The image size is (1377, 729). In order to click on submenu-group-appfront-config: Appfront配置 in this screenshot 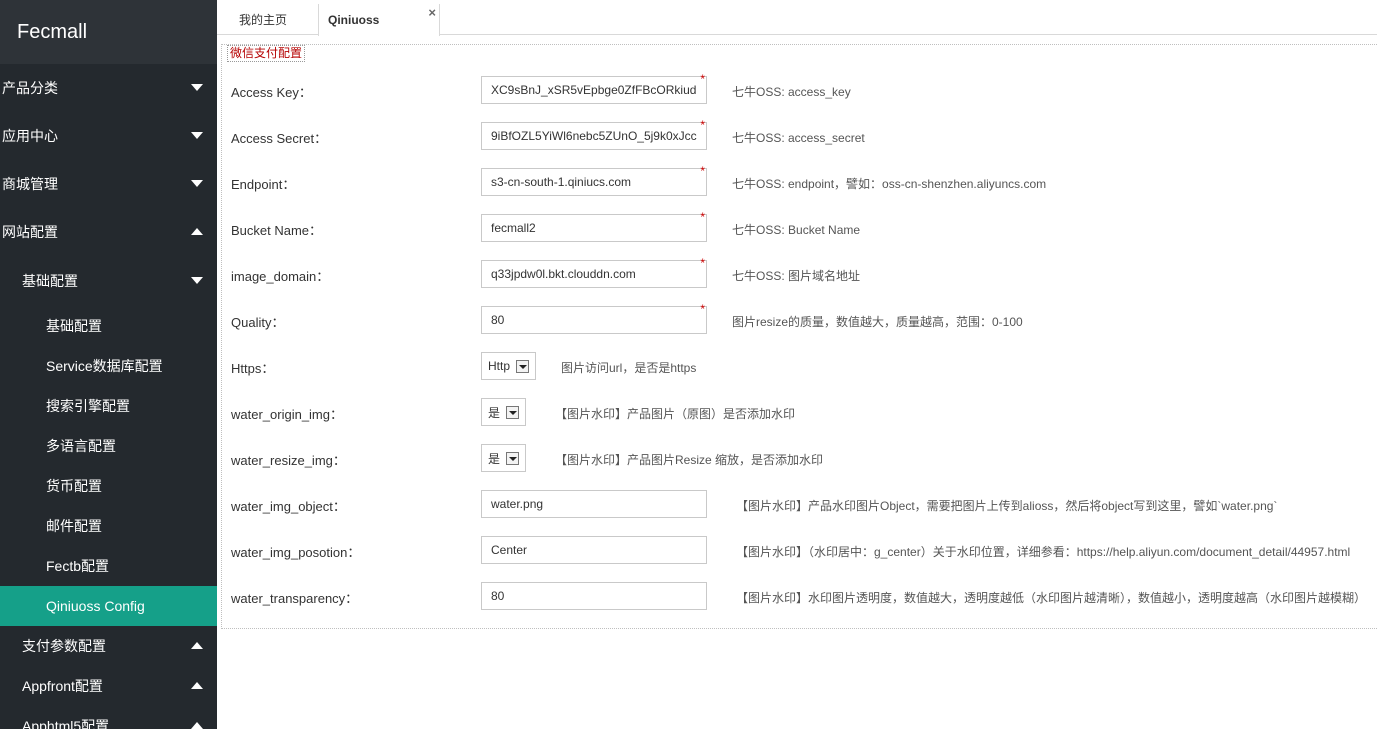, I will do `click(108, 686)`.